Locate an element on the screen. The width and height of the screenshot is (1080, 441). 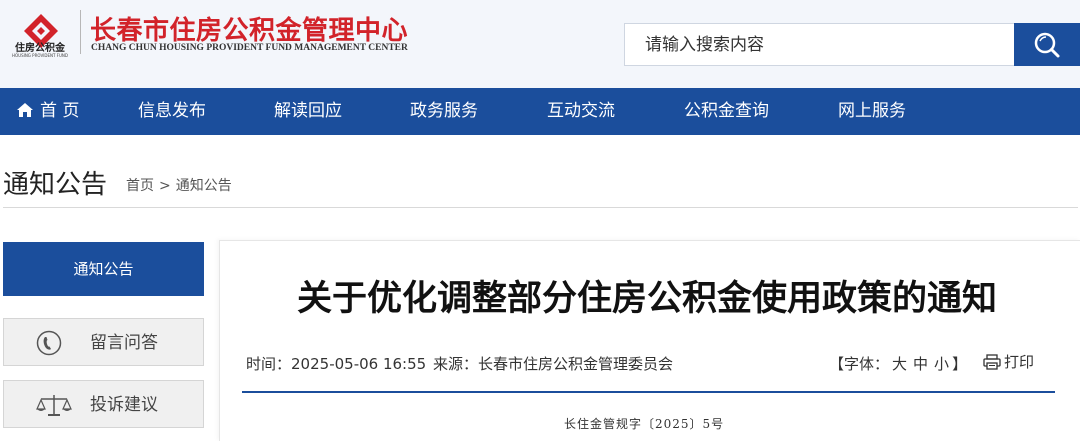
phone-icon is located at coordinates (49, 343).